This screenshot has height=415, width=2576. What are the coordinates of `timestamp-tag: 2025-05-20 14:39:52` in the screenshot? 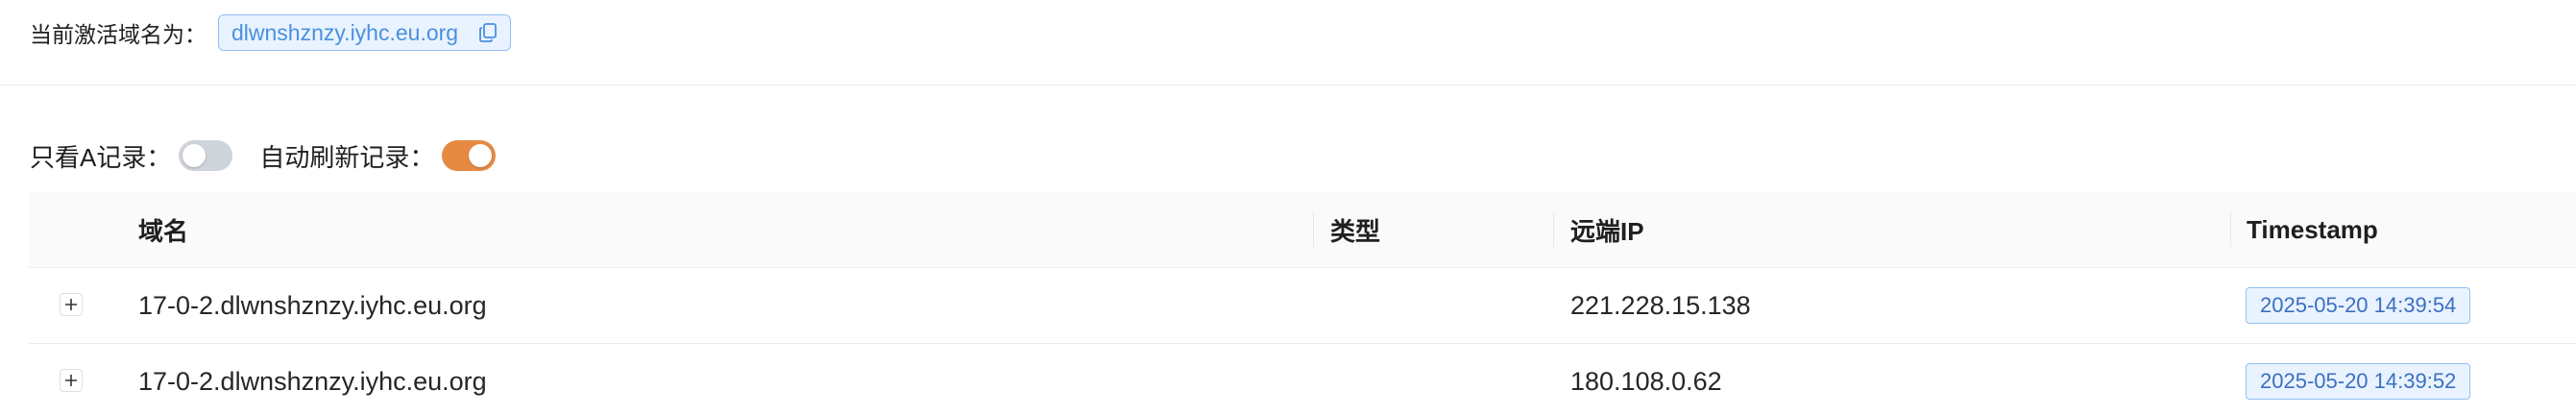 It's located at (2358, 381).